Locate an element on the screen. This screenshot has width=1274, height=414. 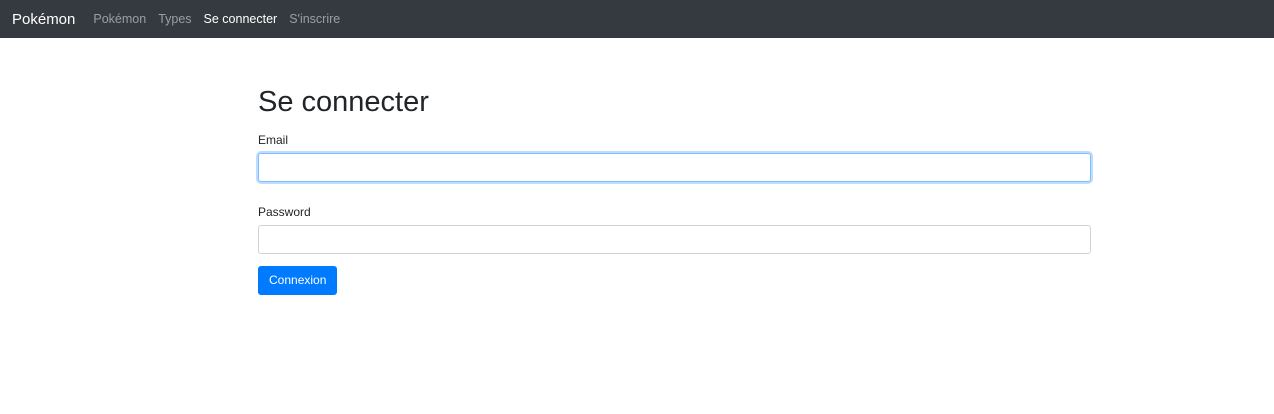
nav-links: Pokémon Types Se connecter S'inscrire is located at coordinates (222, 19).